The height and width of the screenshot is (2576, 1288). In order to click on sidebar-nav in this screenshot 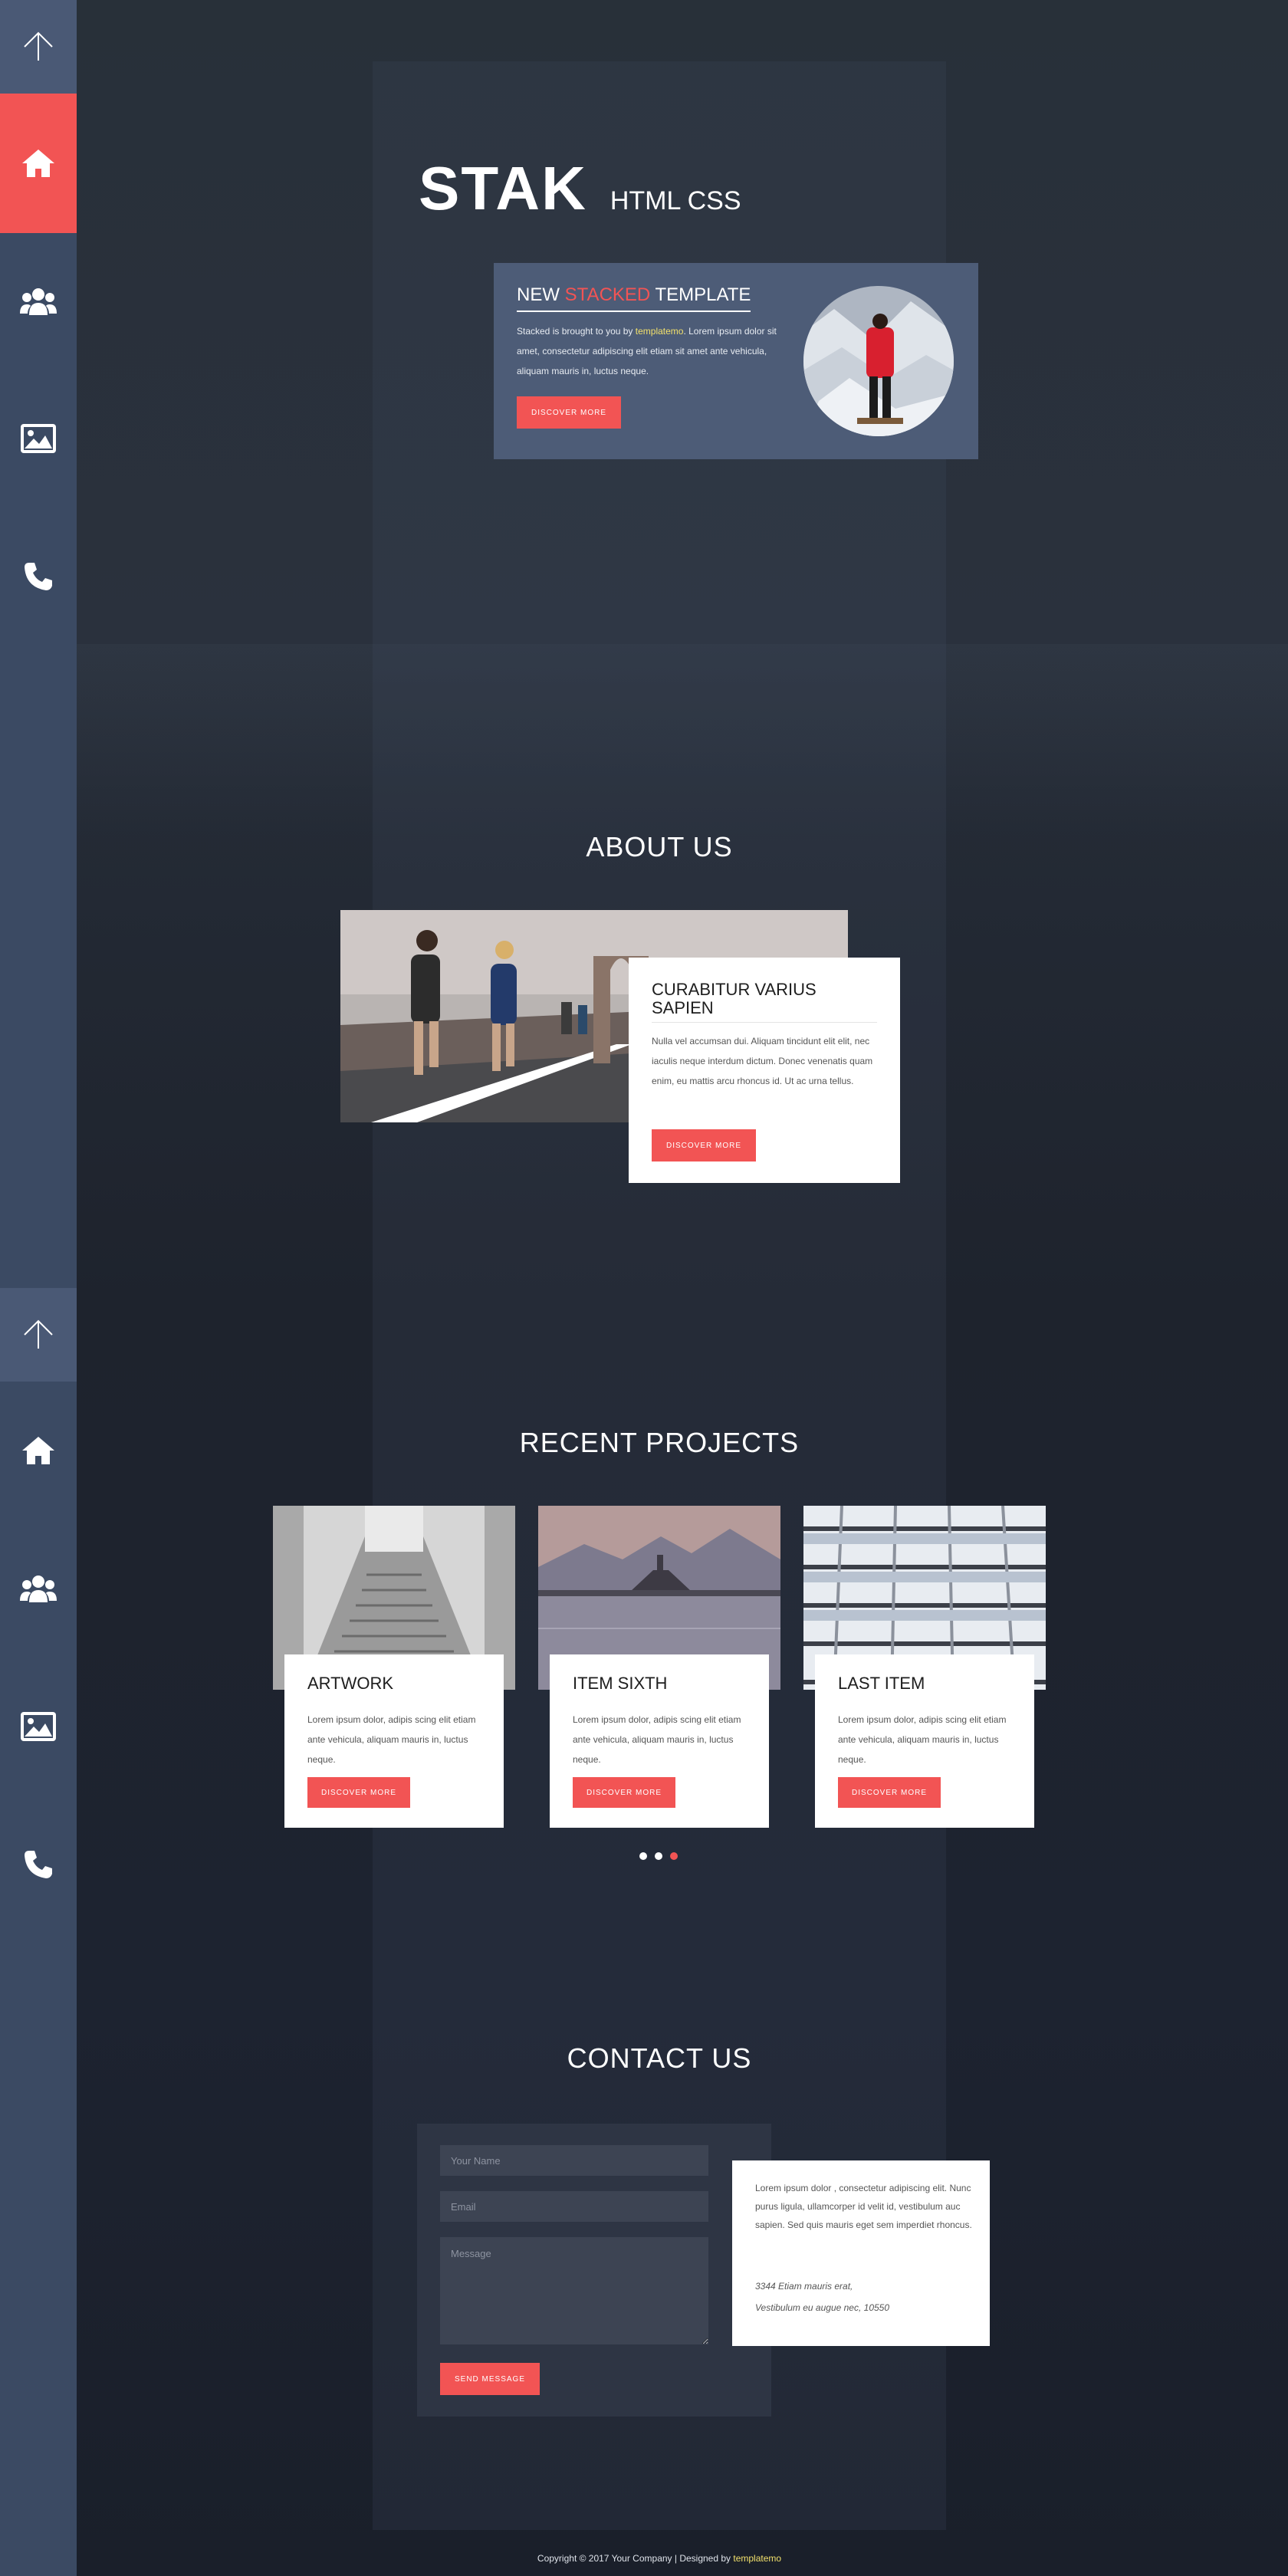, I will do `click(39, 1288)`.